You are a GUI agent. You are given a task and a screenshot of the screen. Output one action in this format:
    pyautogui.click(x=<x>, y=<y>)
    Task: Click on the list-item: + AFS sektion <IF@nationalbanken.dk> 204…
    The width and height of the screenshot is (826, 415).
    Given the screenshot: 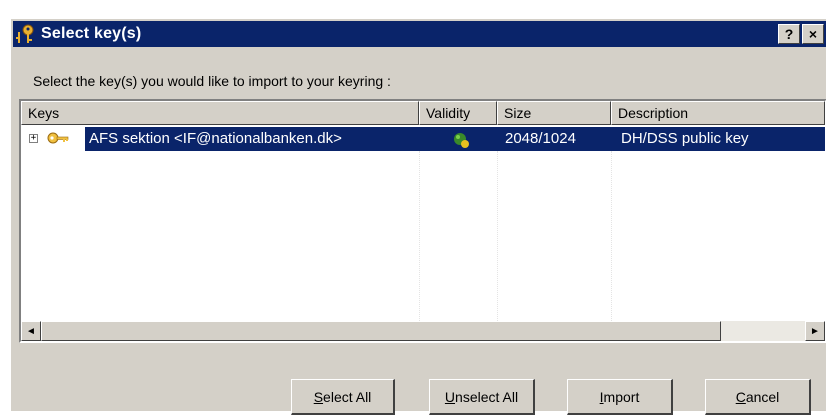 What is the action you would take?
    pyautogui.click(x=423, y=139)
    